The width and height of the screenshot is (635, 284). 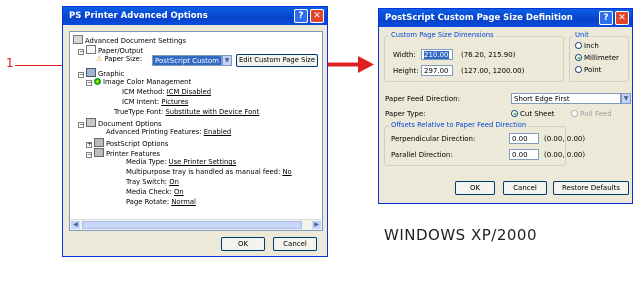 What do you see at coordinates (152, 182) in the screenshot?
I see `tree-tray-switch: Tray Switch: On` at bounding box center [152, 182].